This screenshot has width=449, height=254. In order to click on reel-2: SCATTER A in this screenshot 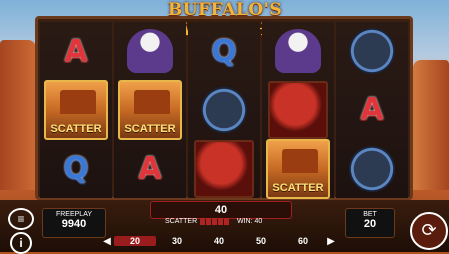, I will do `click(150, 110)`.